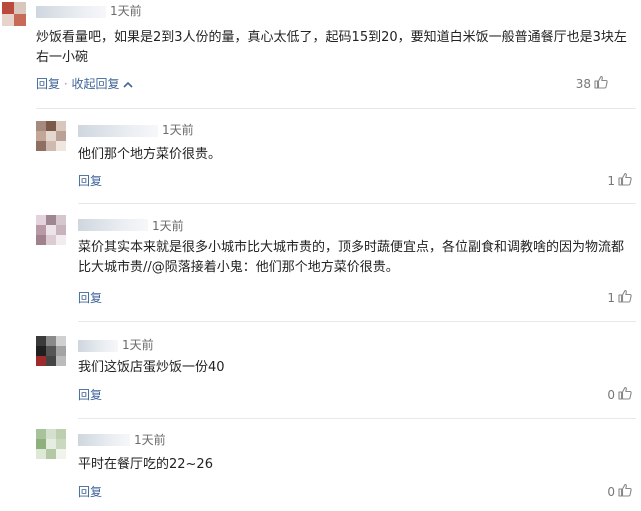 Image resolution: width=641 pixels, height=511 pixels. I want to click on like-count: 38, so click(583, 84).